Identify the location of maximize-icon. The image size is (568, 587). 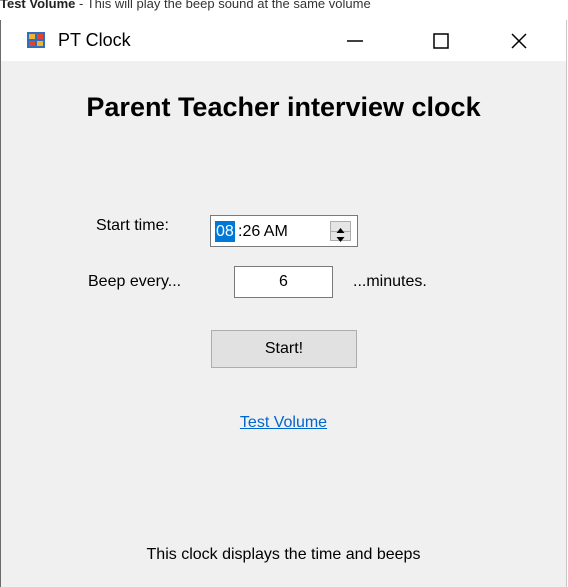
(441, 40).